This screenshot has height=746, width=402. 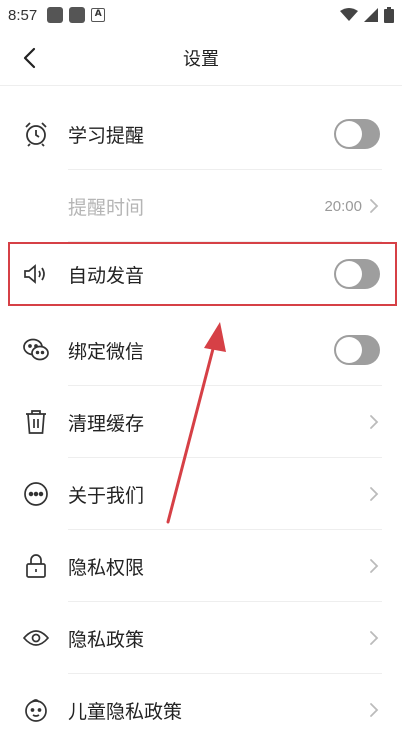 What do you see at coordinates (343, 206) in the screenshot?
I see `reminder-time-value: 20:00` at bounding box center [343, 206].